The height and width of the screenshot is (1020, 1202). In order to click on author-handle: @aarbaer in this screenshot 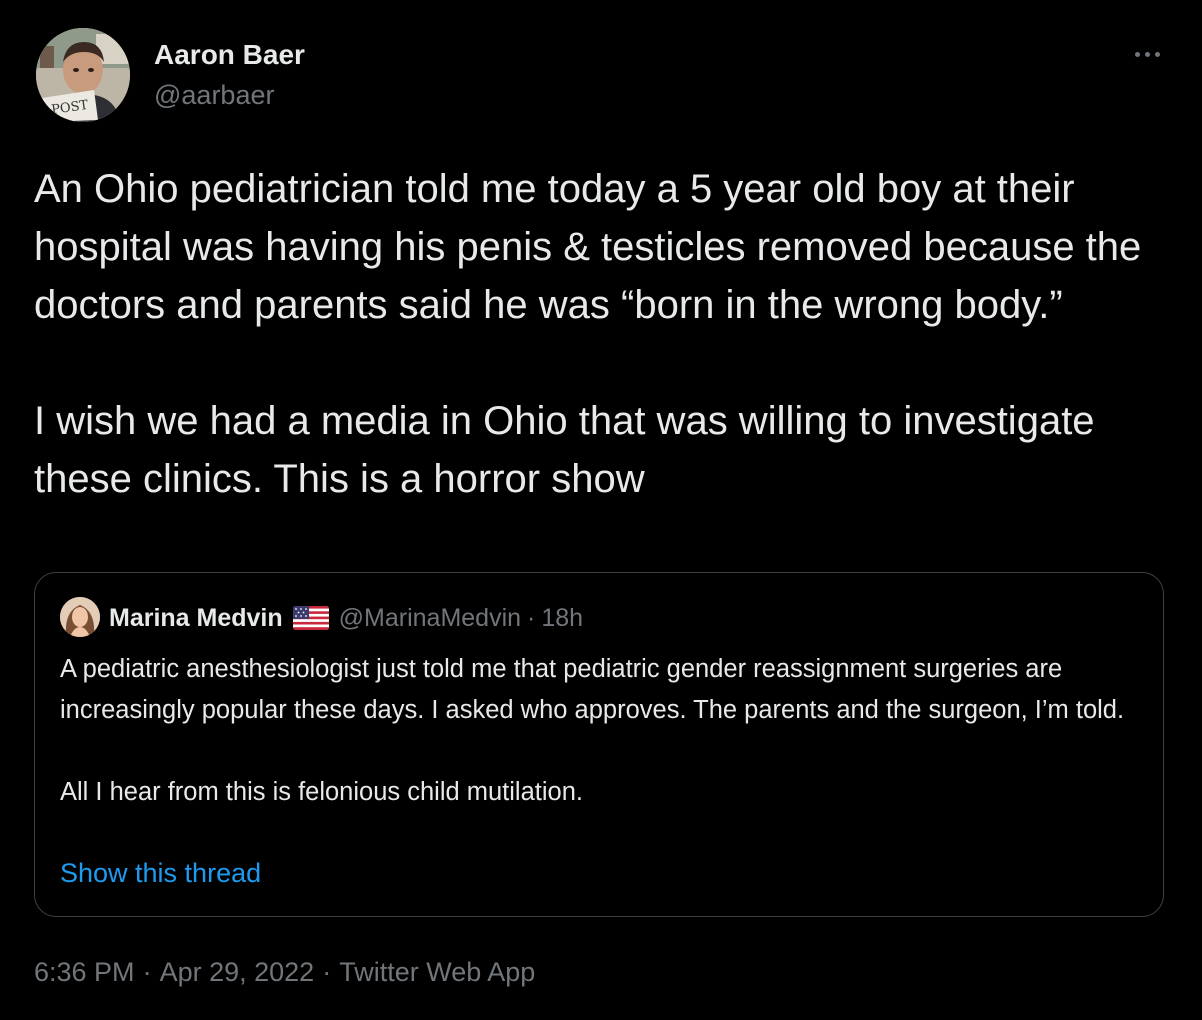, I will do `click(214, 95)`.